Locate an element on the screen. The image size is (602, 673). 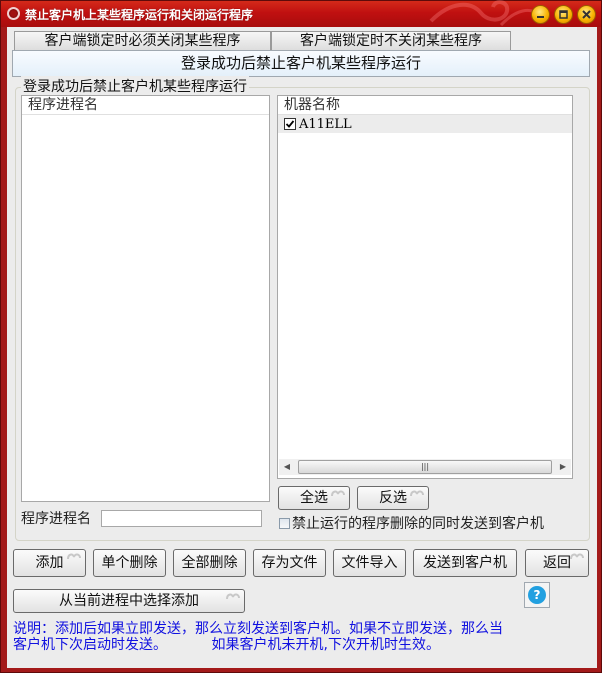
scroll-left-arrow-icon: ◀ is located at coordinates (287, 467).